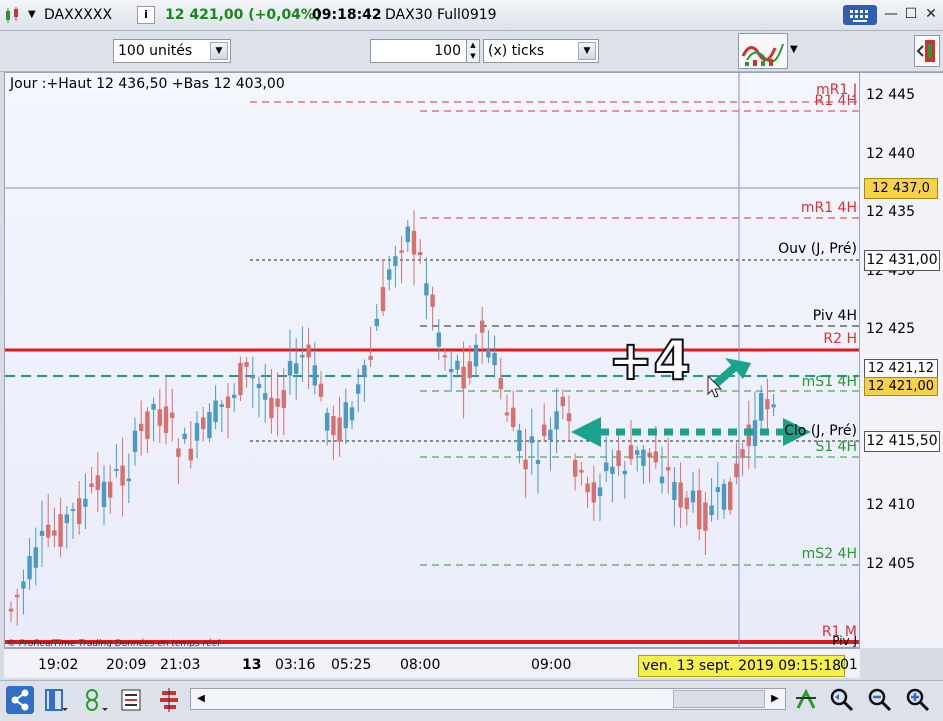 This screenshot has height=721, width=943. What do you see at coordinates (172, 51) in the screenshot?
I see `units-select: 100 unités ▼` at bounding box center [172, 51].